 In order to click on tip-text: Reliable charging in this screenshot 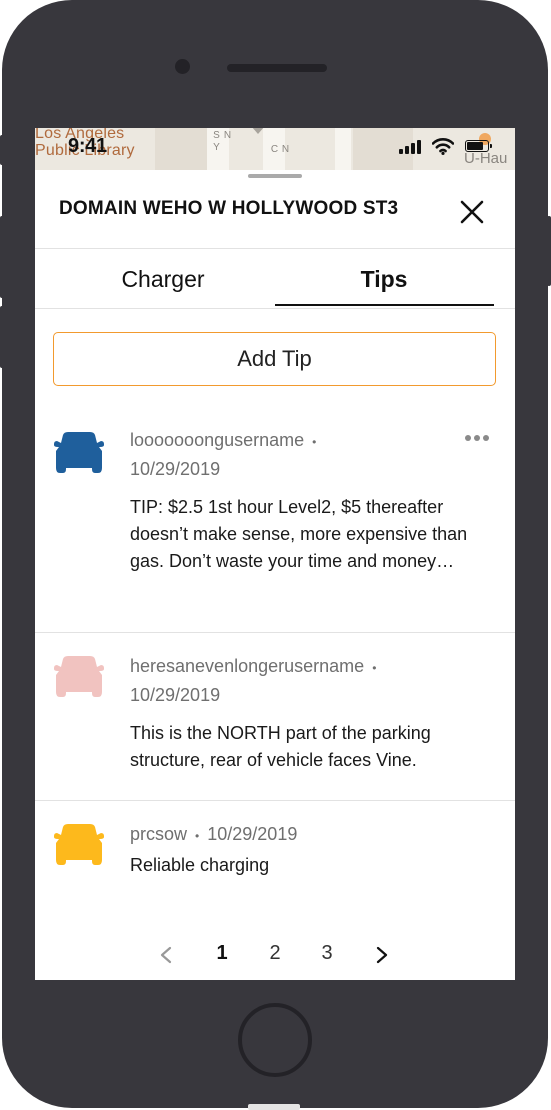, I will do `click(200, 865)`.